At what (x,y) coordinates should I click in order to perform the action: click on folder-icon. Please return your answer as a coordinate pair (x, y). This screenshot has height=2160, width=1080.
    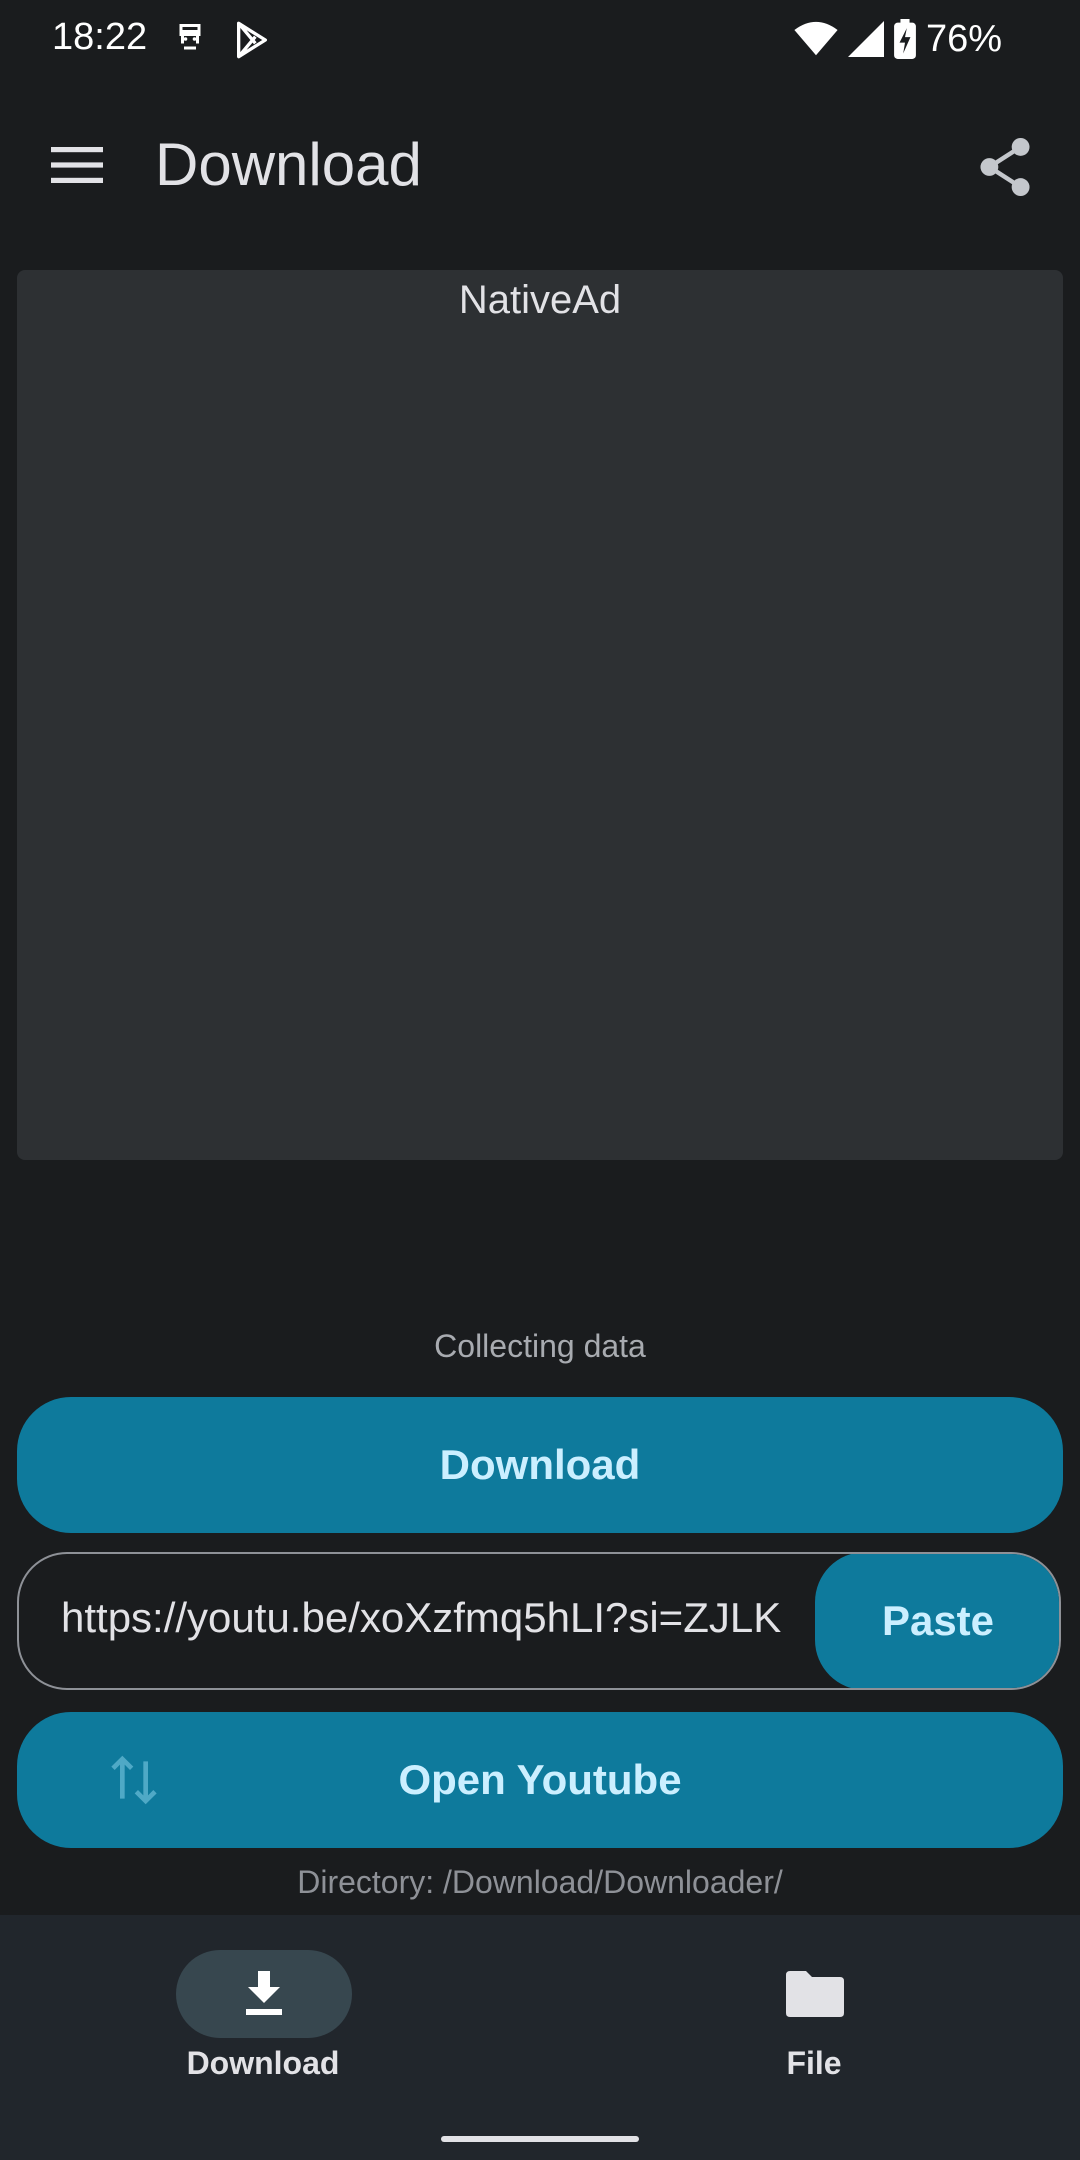
    Looking at the image, I should click on (815, 1994).